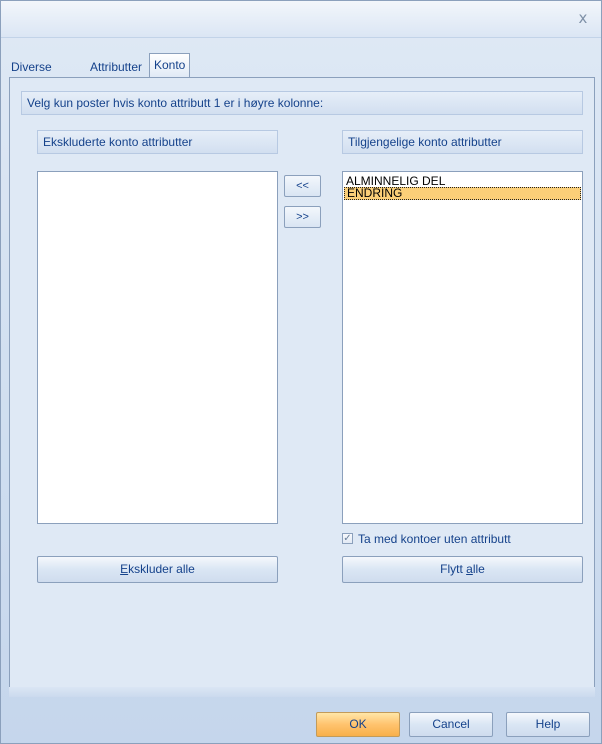 Image resolution: width=602 pixels, height=744 pixels. I want to click on excluded-header: Ekskluderte konto attributter, so click(157, 142).